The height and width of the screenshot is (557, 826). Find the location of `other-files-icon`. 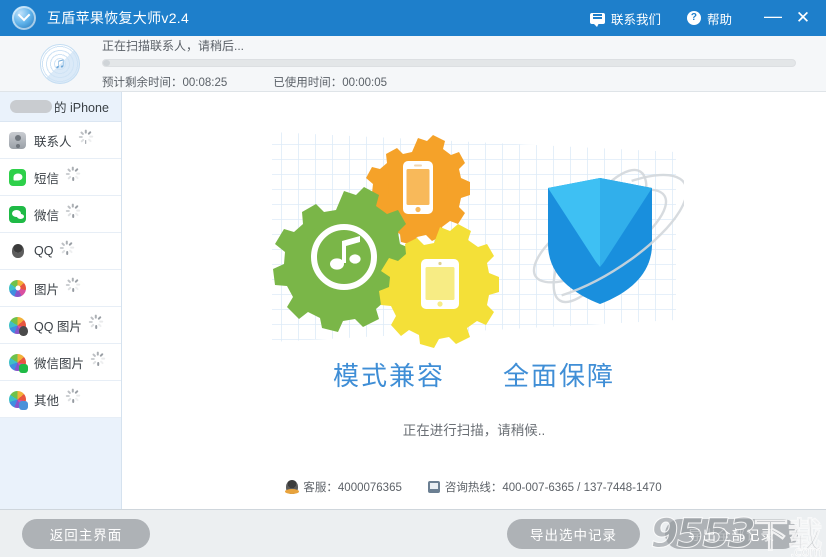

other-files-icon is located at coordinates (18, 400).